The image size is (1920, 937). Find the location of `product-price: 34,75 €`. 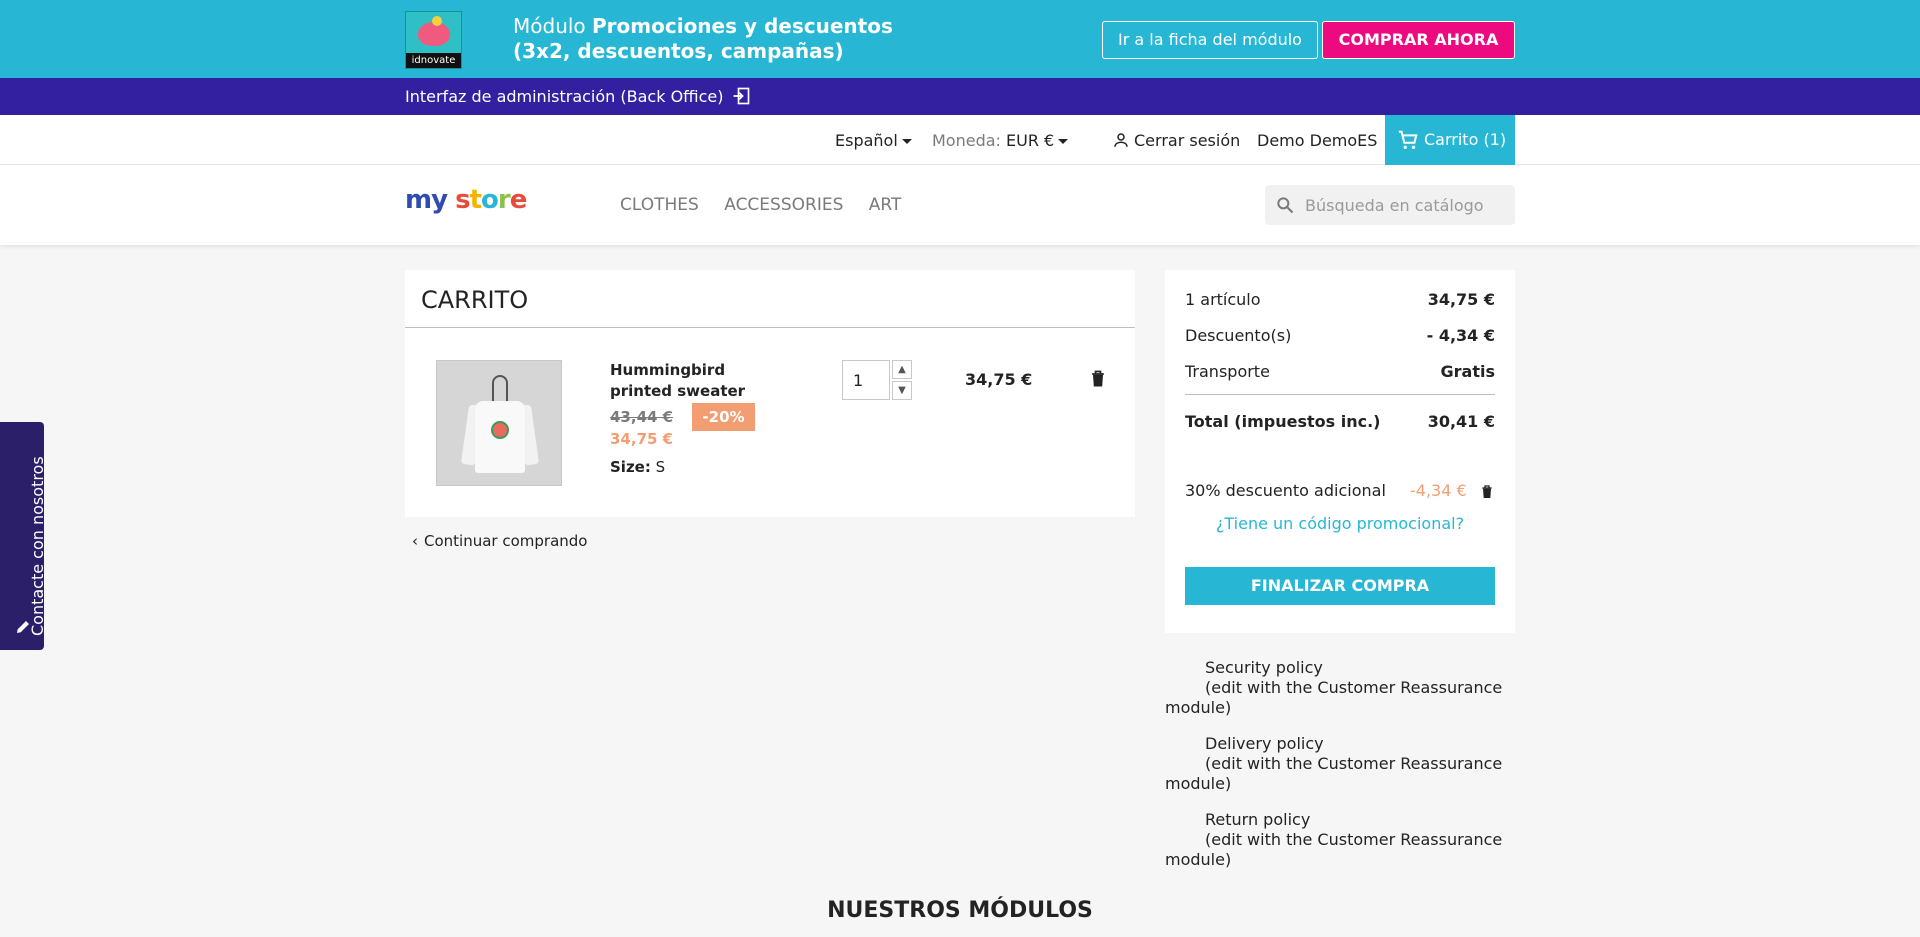

product-price: 34,75 € is located at coordinates (642, 439).